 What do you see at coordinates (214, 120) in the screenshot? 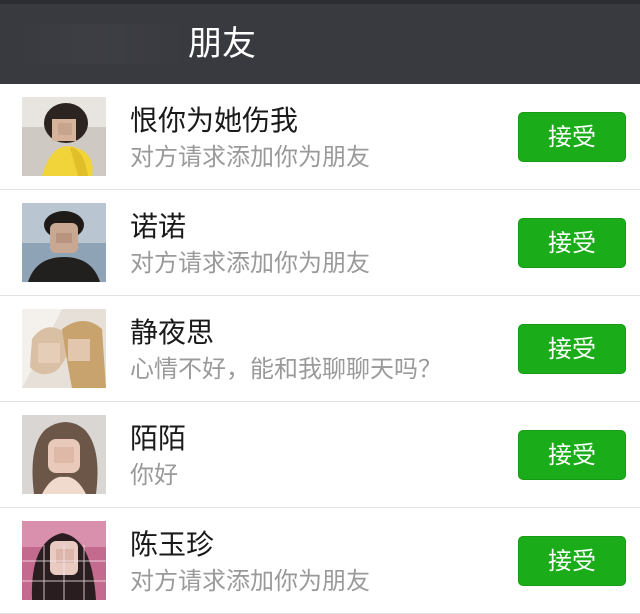
I see `requester-name: 恨你为她伤我` at bounding box center [214, 120].